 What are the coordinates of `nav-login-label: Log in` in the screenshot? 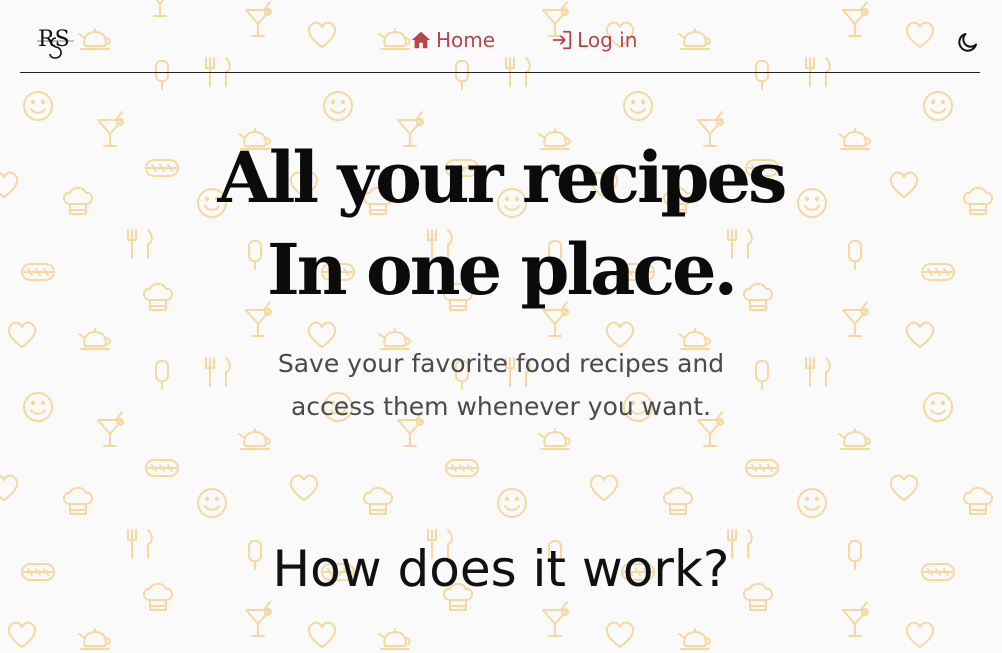 It's located at (607, 40).